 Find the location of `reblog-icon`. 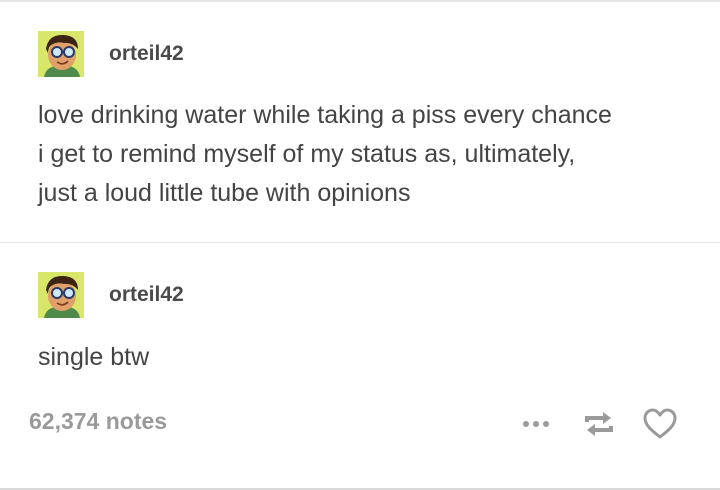

reblog-icon is located at coordinates (599, 424).